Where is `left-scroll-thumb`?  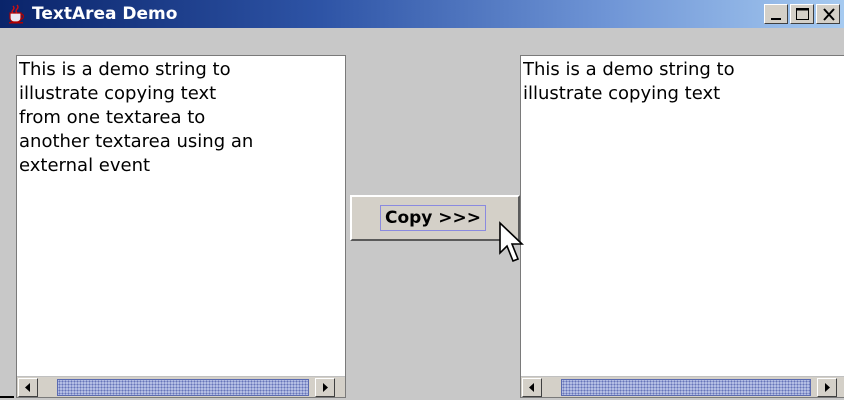
left-scroll-thumb is located at coordinates (183, 387).